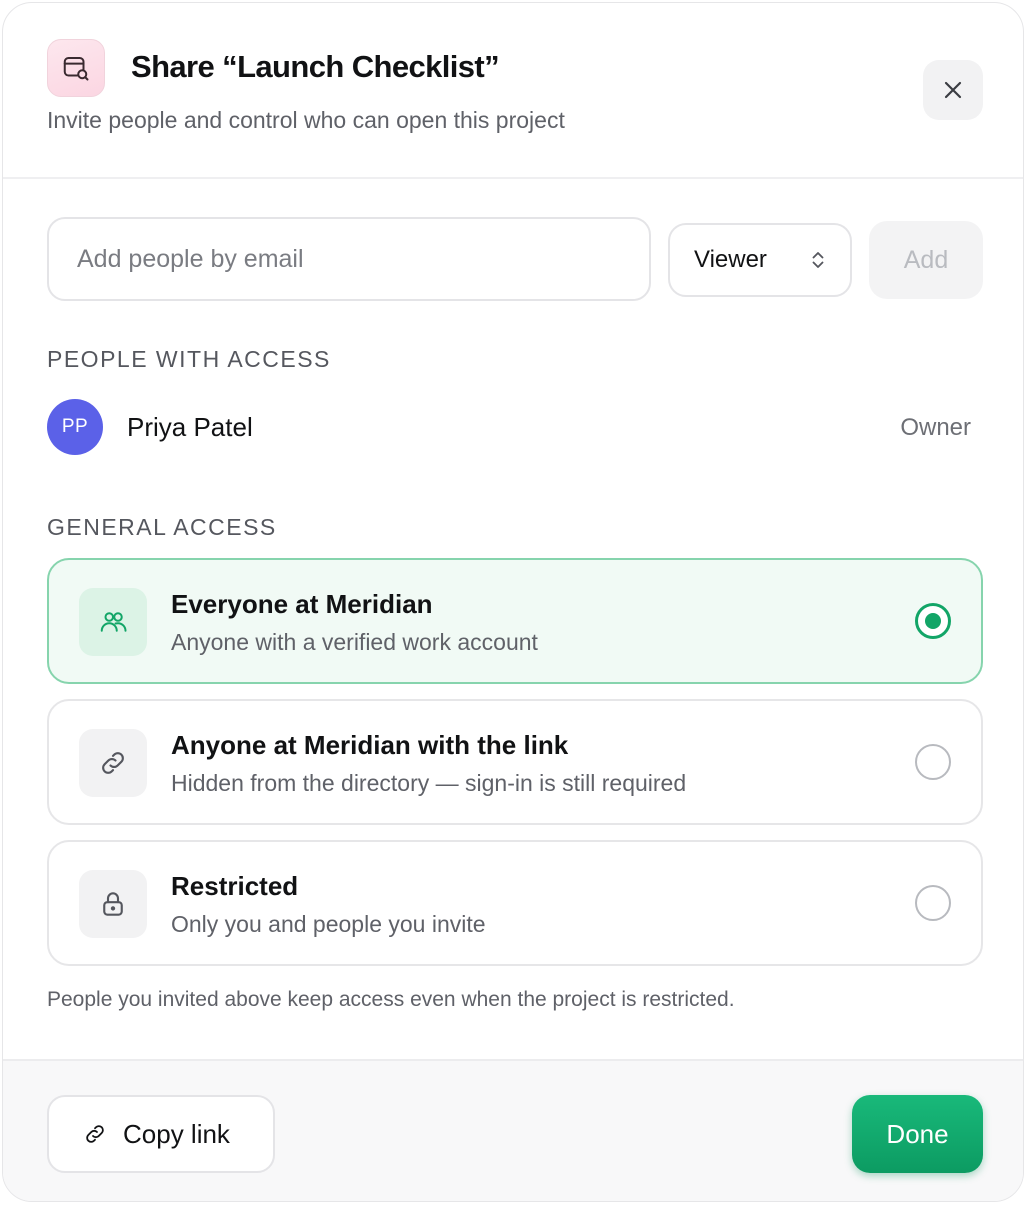 The height and width of the screenshot is (1206, 1028). Describe the element at coordinates (75, 427) in the screenshot. I see `avatar: PP` at that location.